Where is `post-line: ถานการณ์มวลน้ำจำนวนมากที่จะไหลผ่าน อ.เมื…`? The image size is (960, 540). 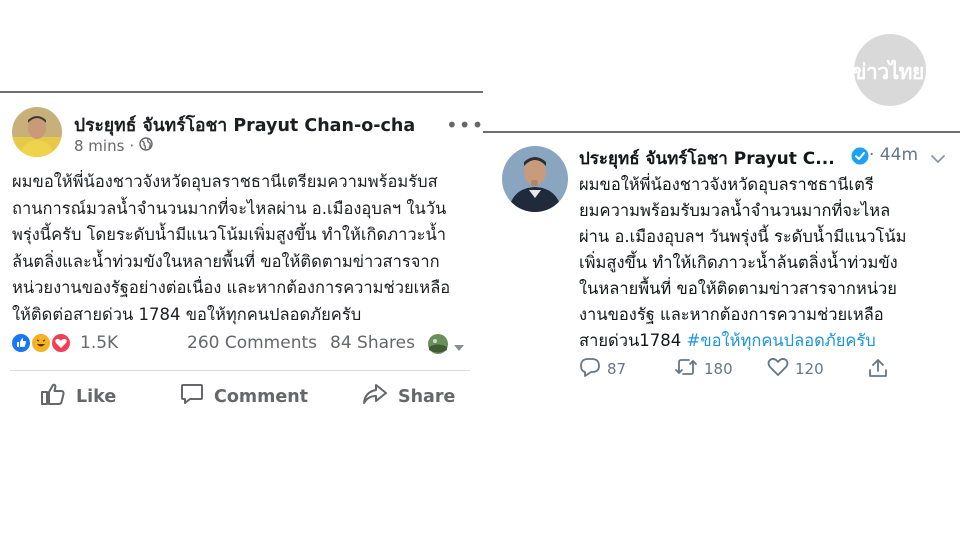 post-line: ถานการณ์มวลน้ำจำนวนมากที่จะไหลผ่าน อ.เมื… is located at coordinates (229, 208).